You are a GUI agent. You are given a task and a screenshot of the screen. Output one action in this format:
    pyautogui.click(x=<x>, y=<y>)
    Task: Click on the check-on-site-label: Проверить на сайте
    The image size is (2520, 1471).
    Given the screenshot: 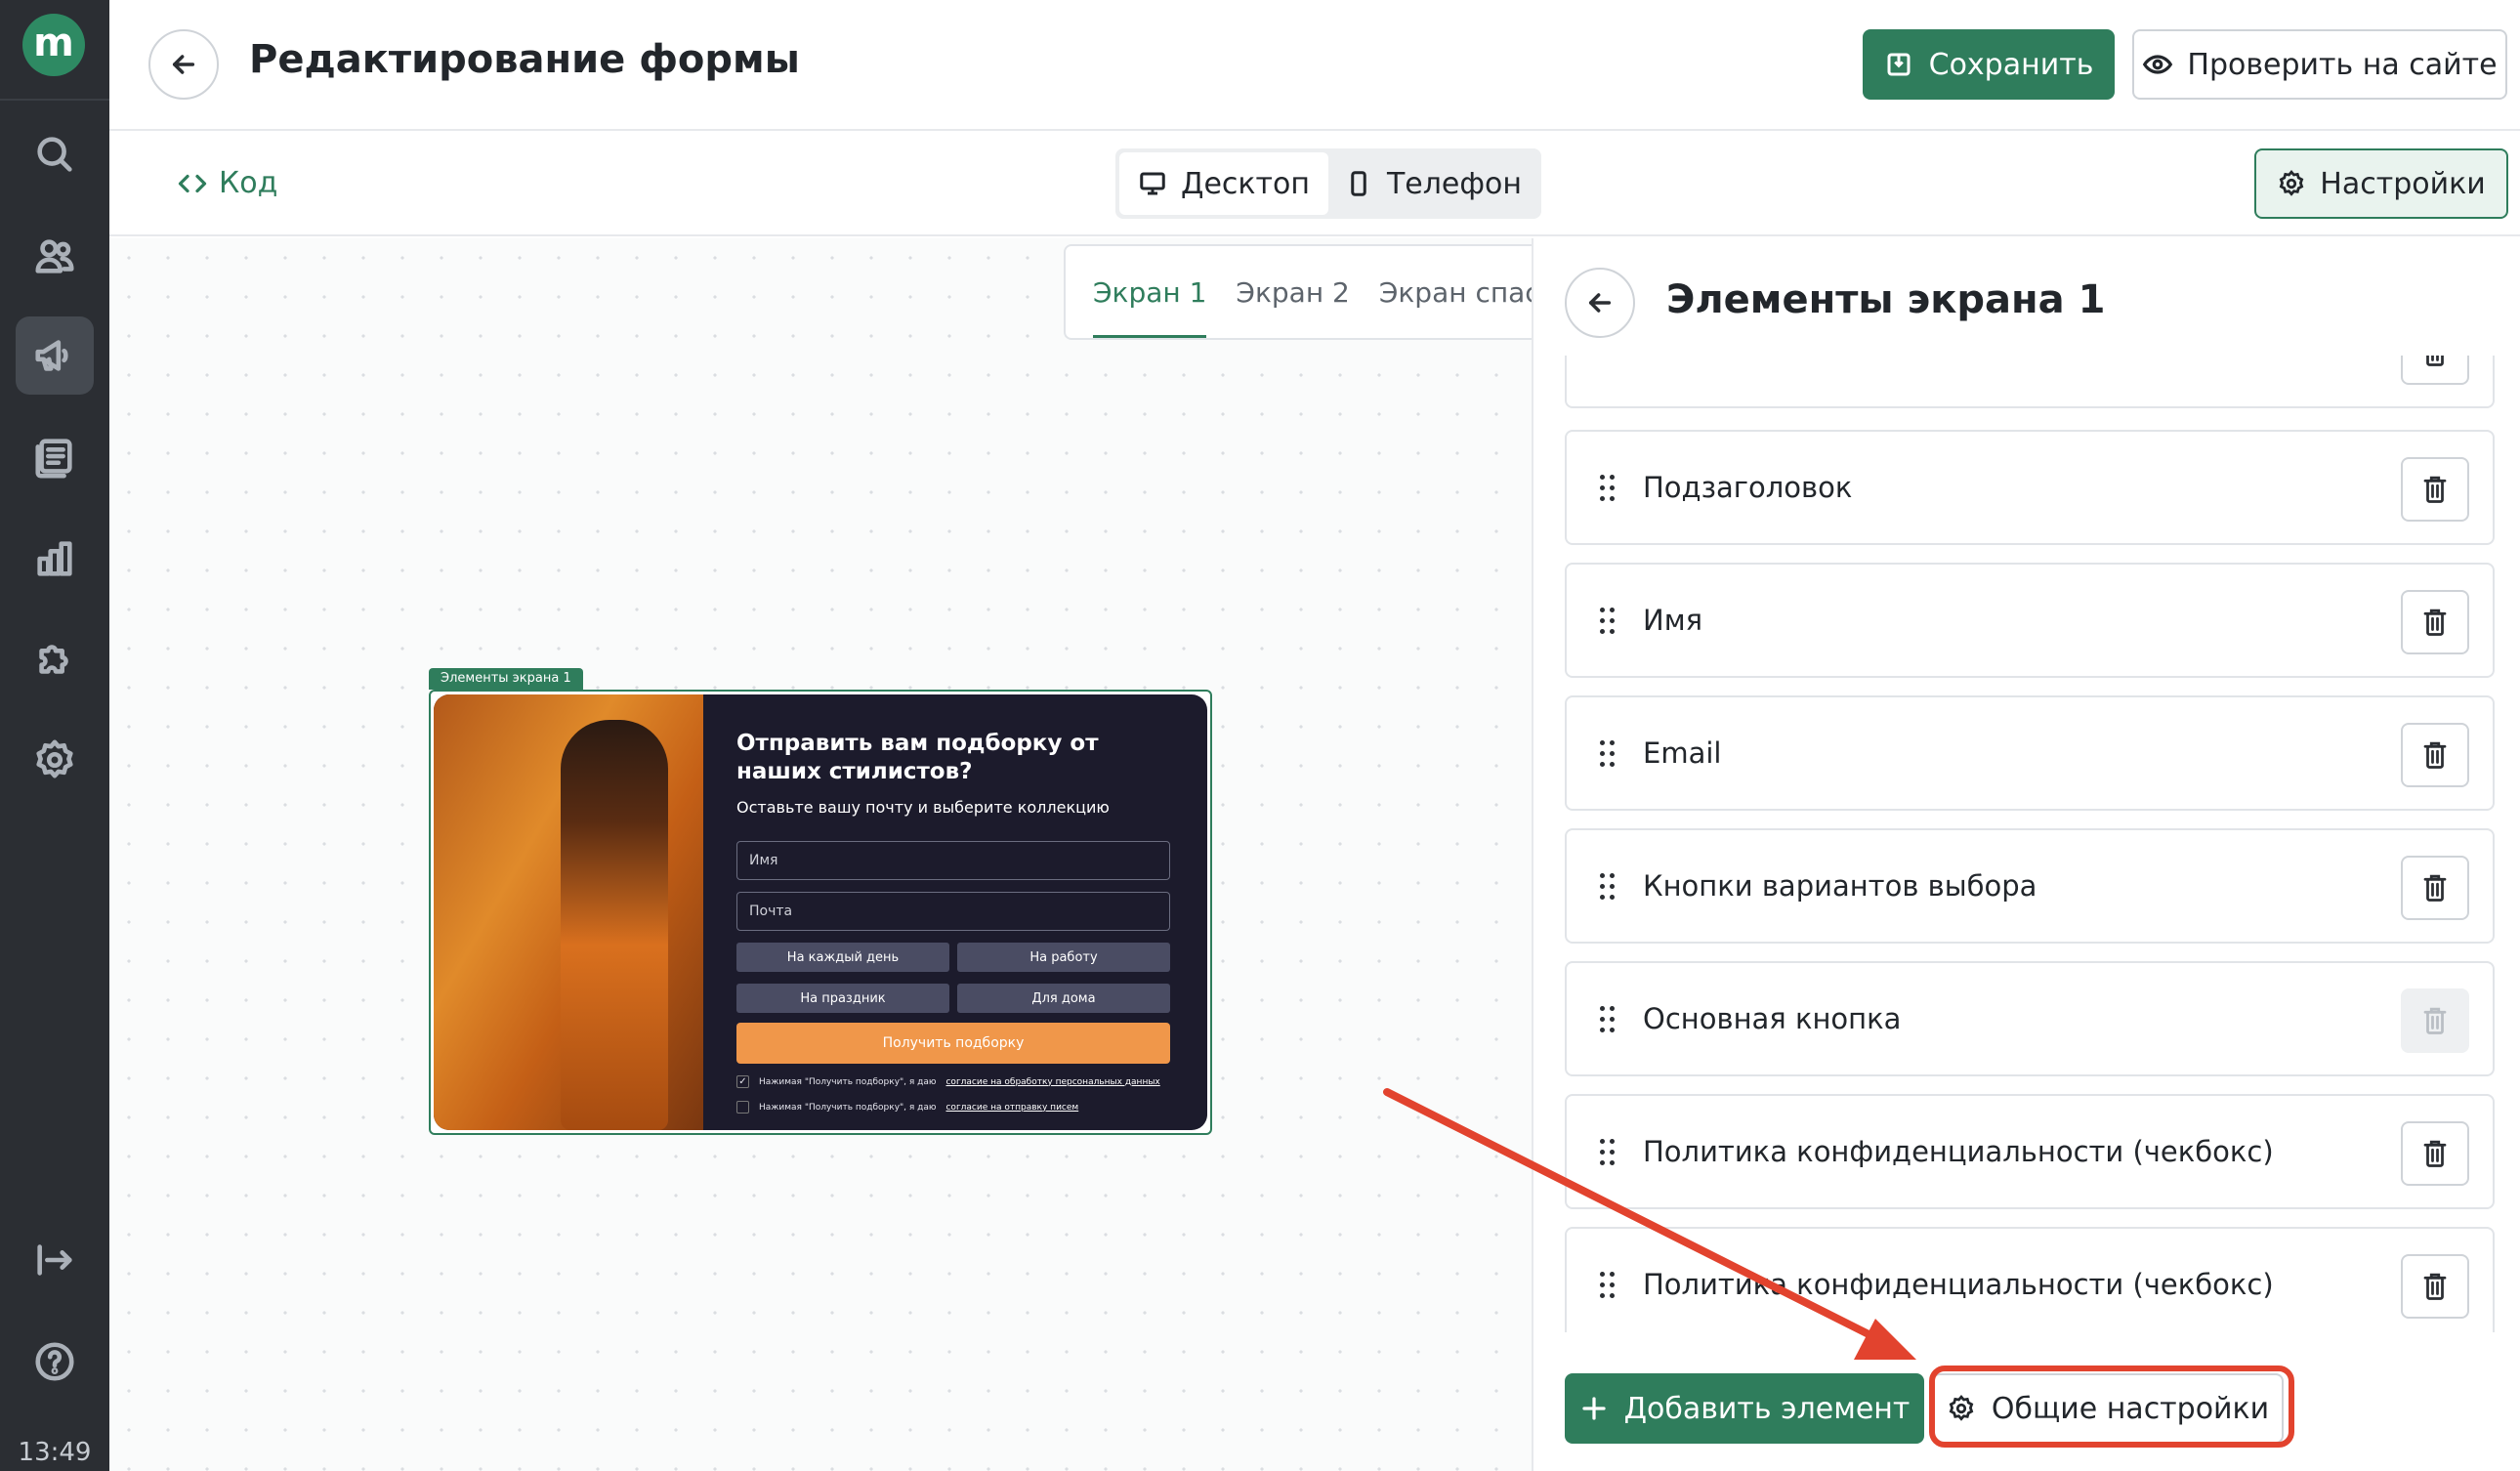 What is the action you would take?
    pyautogui.click(x=2342, y=64)
    